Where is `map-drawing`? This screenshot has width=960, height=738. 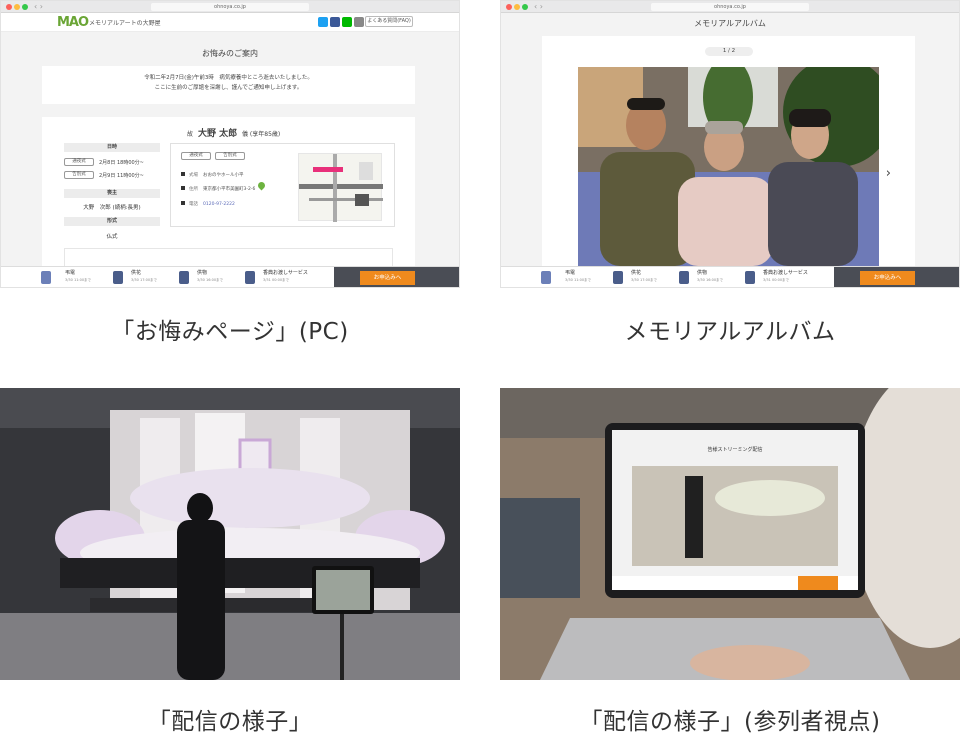
map-drawing is located at coordinates (341, 188).